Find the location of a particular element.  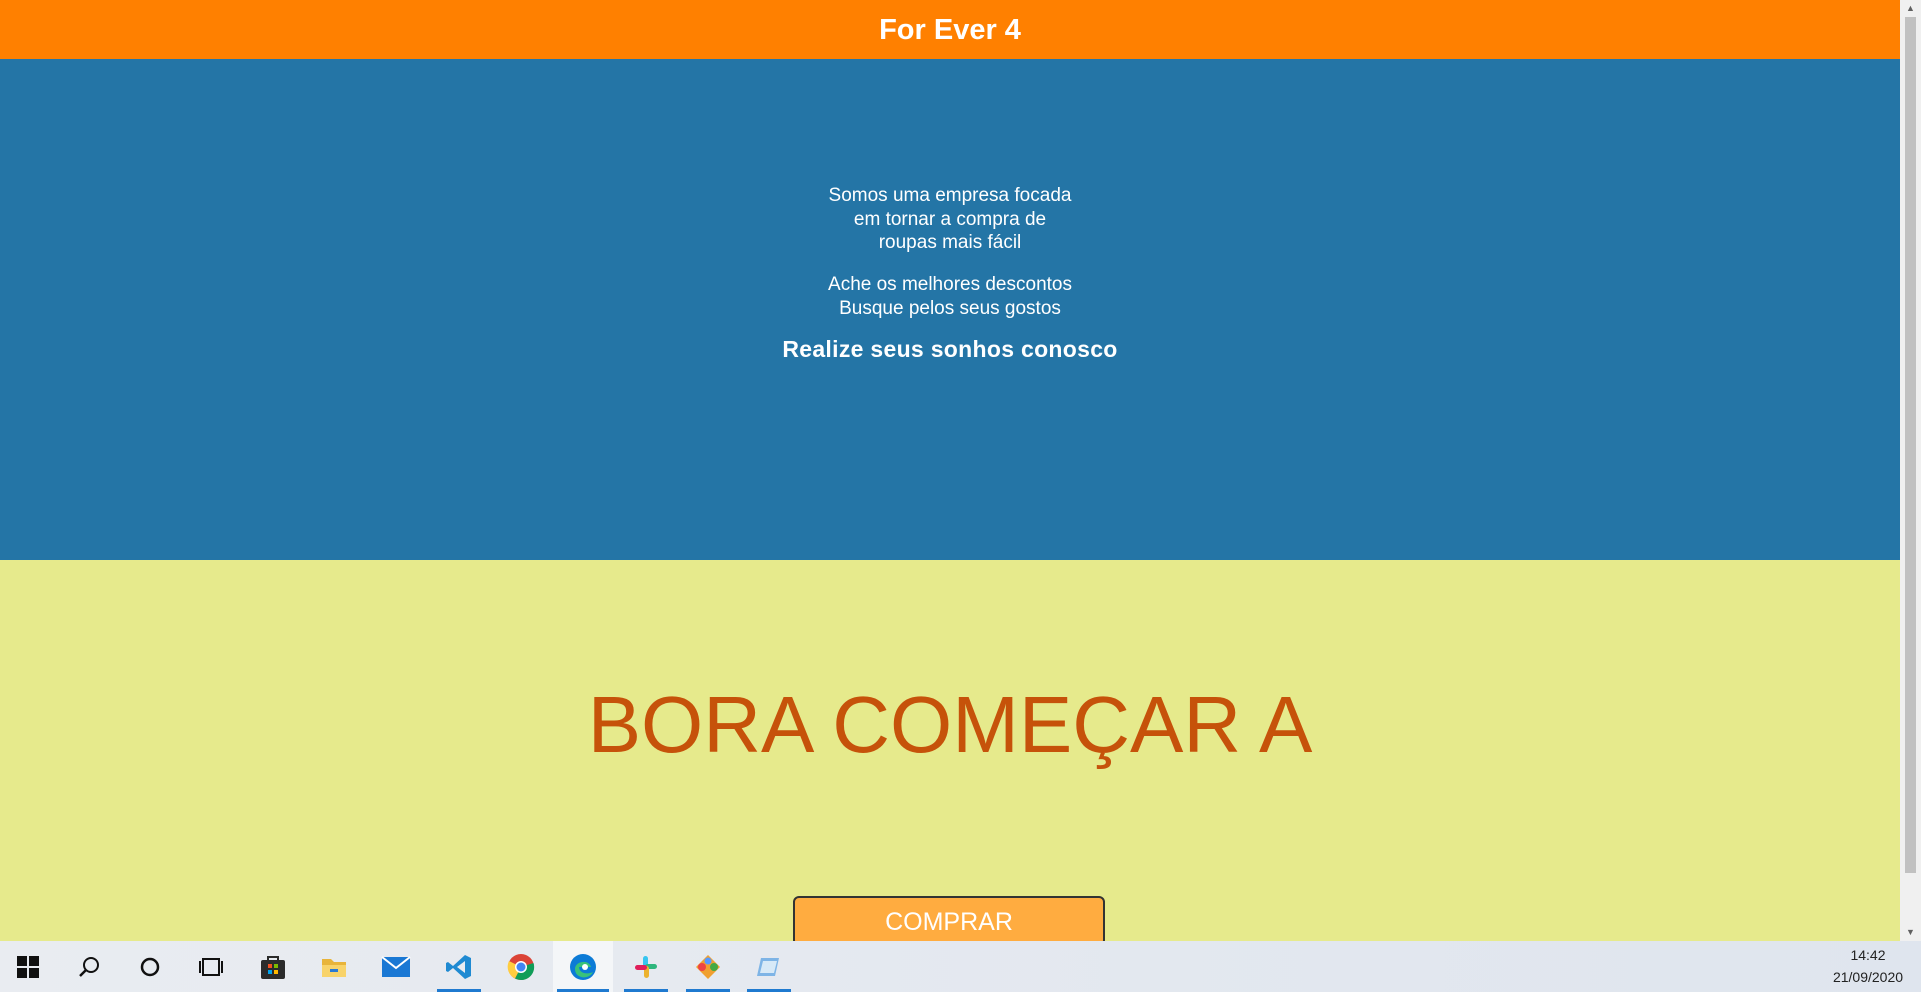

windows-start-icon is located at coordinates (28, 966).